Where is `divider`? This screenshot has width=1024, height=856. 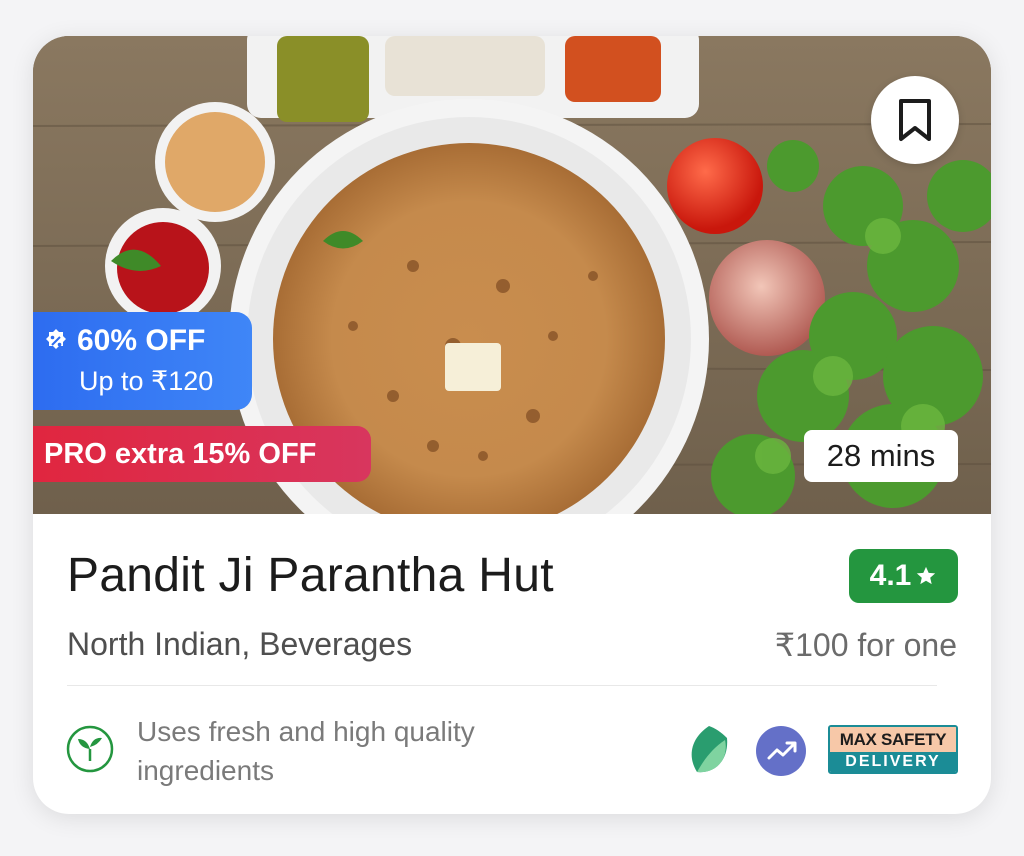
divider is located at coordinates (502, 685).